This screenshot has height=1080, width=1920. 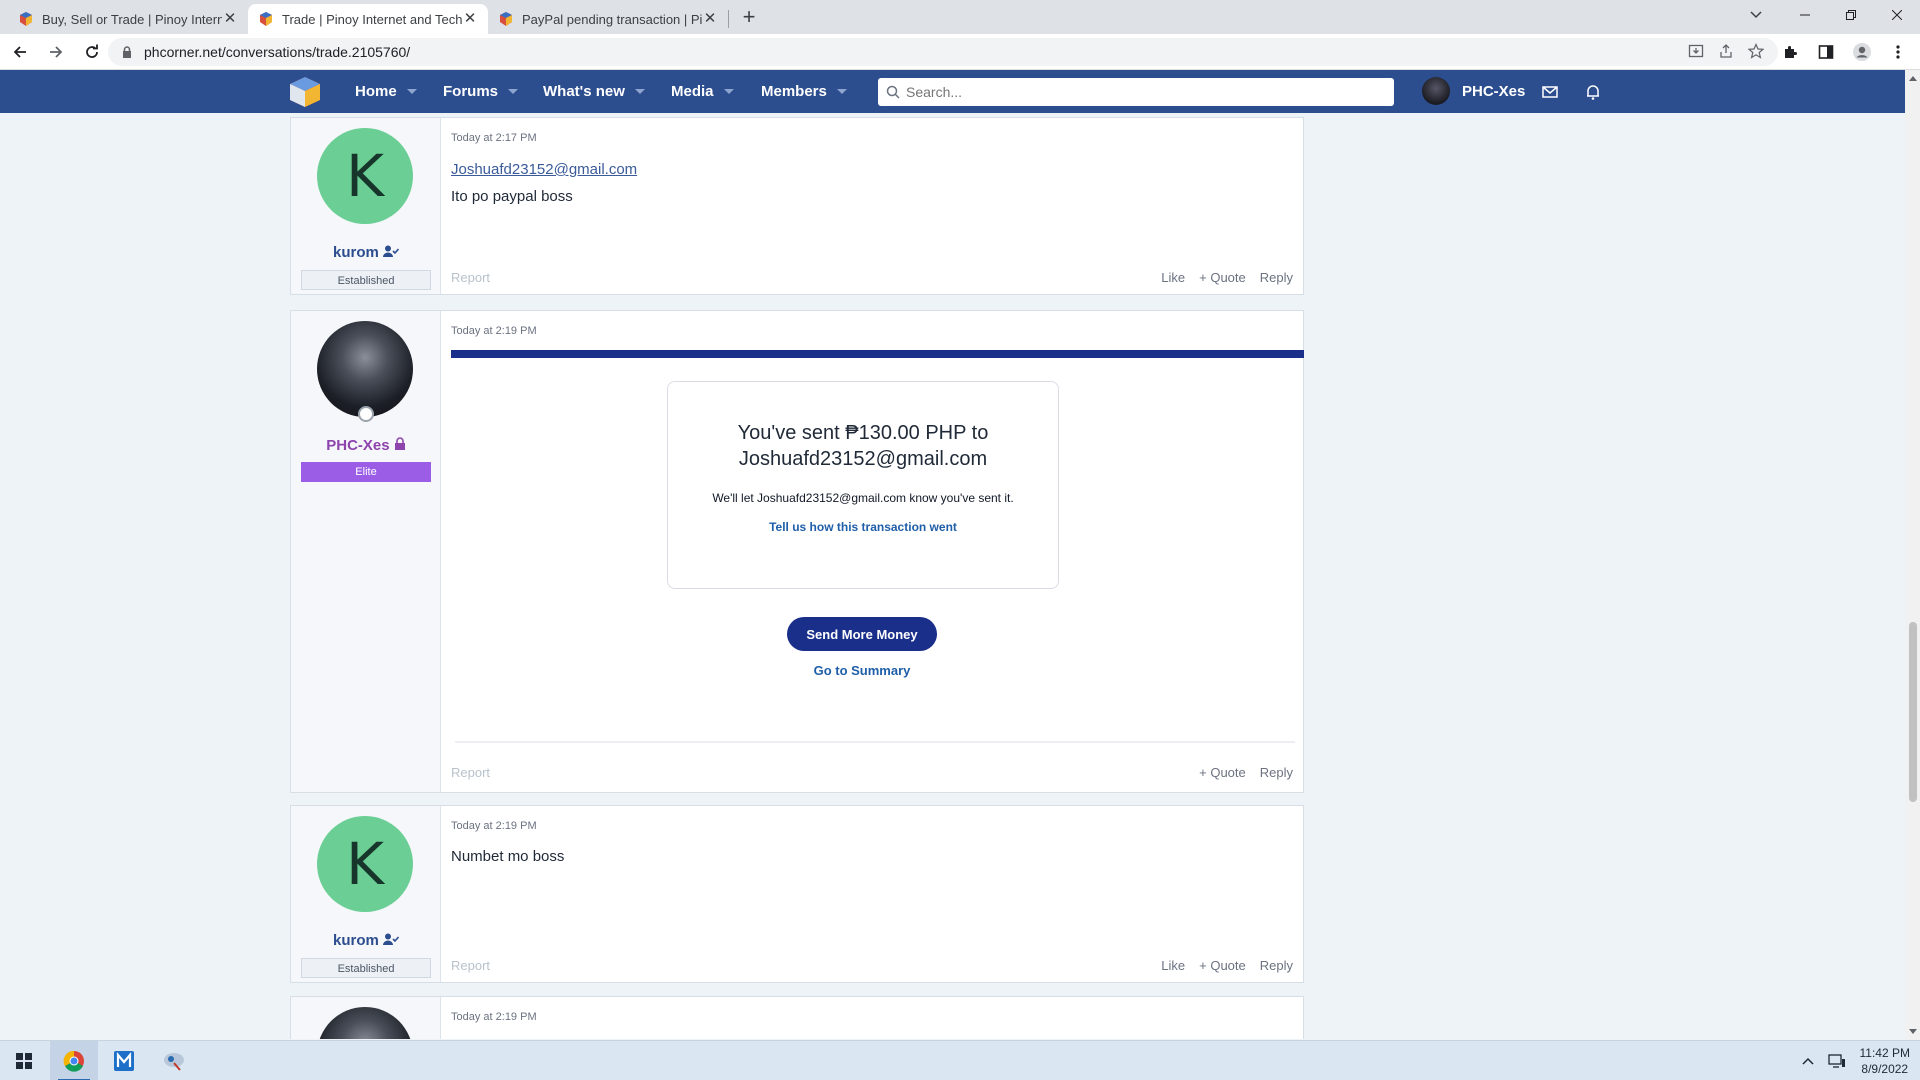 What do you see at coordinates (366, 445) in the screenshot?
I see `username: PHC-Xes` at bounding box center [366, 445].